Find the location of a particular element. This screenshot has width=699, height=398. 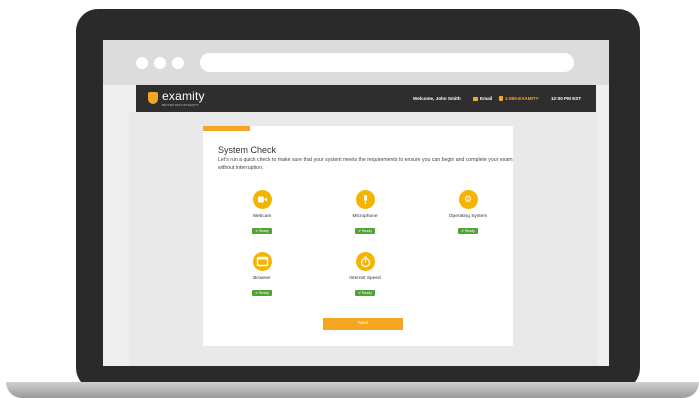

check-label: Operating System is located at coordinates (468, 216).